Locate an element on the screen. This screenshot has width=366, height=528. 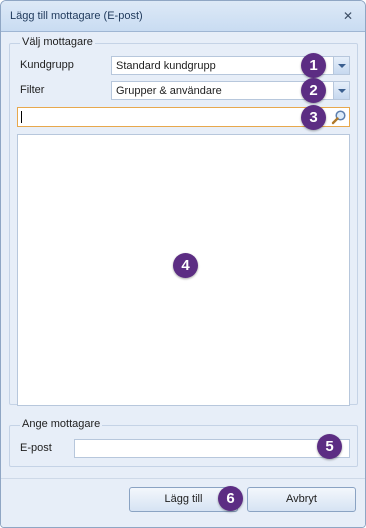
filter-dropdown-button is located at coordinates (341, 90).